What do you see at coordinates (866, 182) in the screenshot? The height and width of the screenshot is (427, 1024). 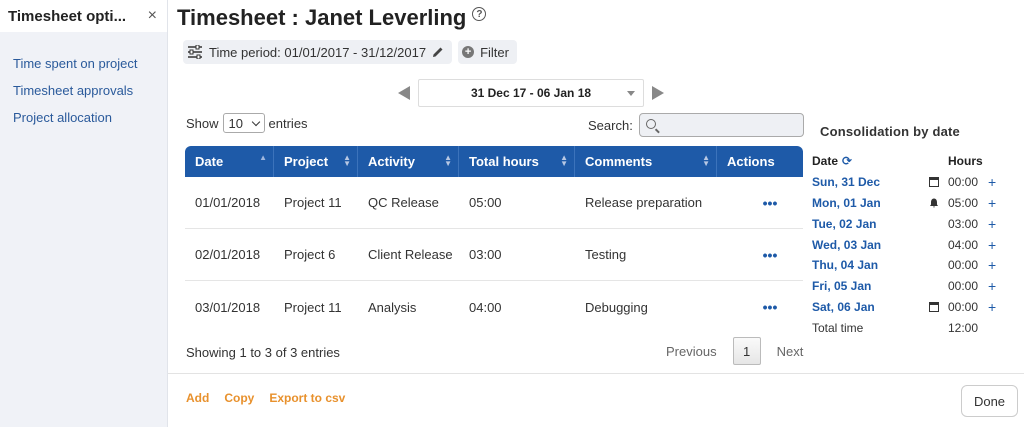 I see `consolidation-date: Sun, 31 Dec` at bounding box center [866, 182].